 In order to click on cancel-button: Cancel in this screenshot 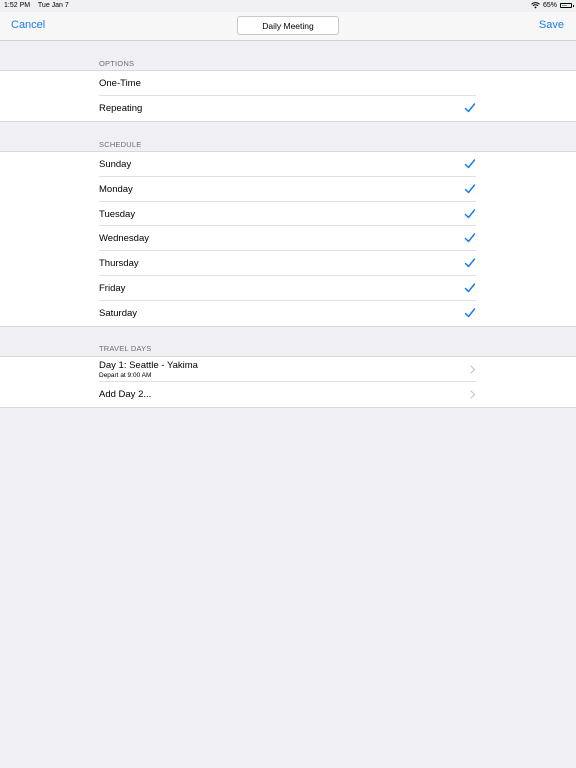, I will do `click(28, 25)`.